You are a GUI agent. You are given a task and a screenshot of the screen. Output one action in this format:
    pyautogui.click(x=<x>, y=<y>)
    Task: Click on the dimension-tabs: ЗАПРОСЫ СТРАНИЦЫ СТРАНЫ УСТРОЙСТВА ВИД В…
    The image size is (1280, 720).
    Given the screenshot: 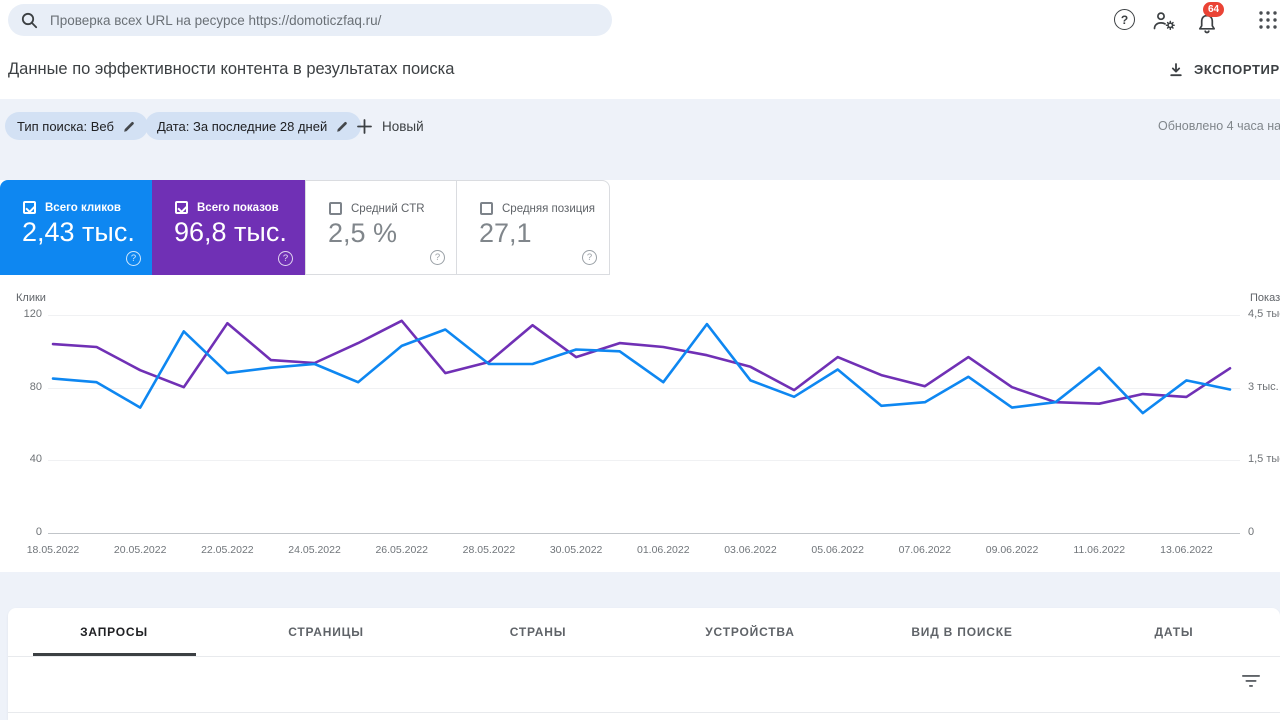 What is the action you would take?
    pyautogui.click(x=644, y=632)
    